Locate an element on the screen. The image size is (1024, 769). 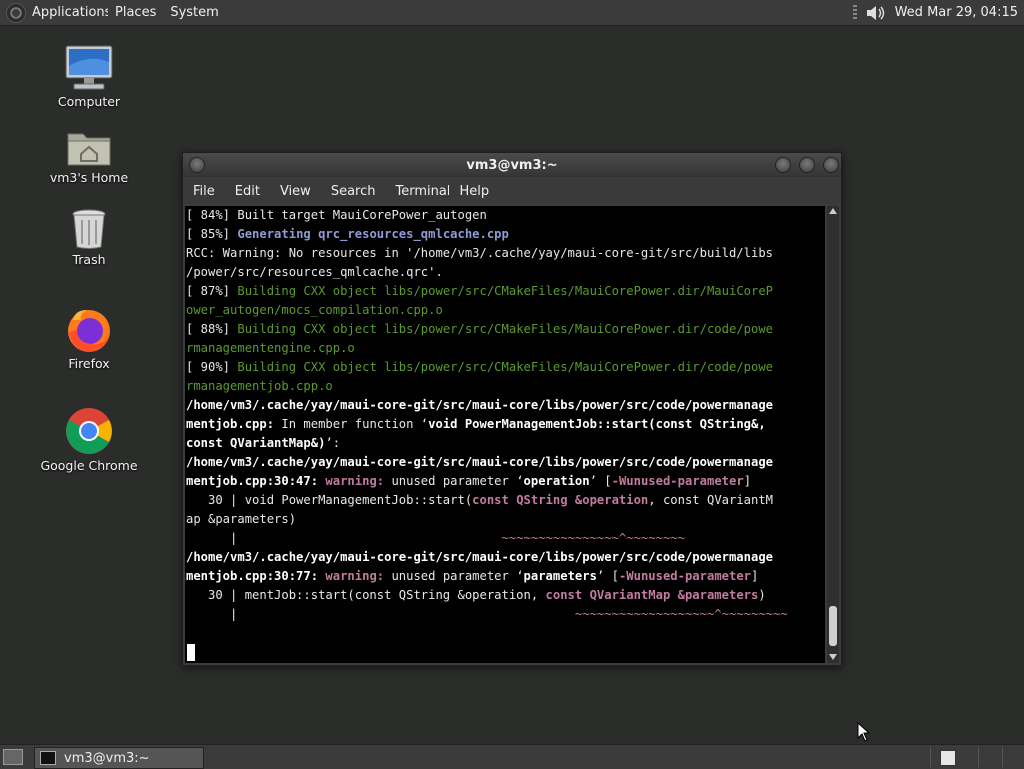
home-folder-icon is located at coordinates (89, 149).